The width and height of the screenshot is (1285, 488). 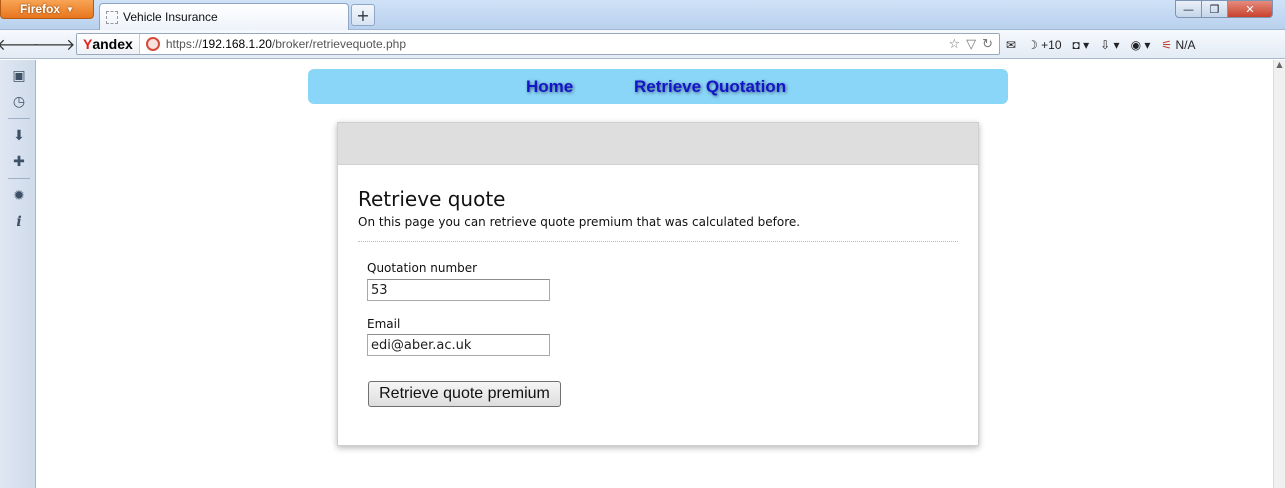 What do you see at coordinates (19, 44) in the screenshot?
I see `back-button: 🡐` at bounding box center [19, 44].